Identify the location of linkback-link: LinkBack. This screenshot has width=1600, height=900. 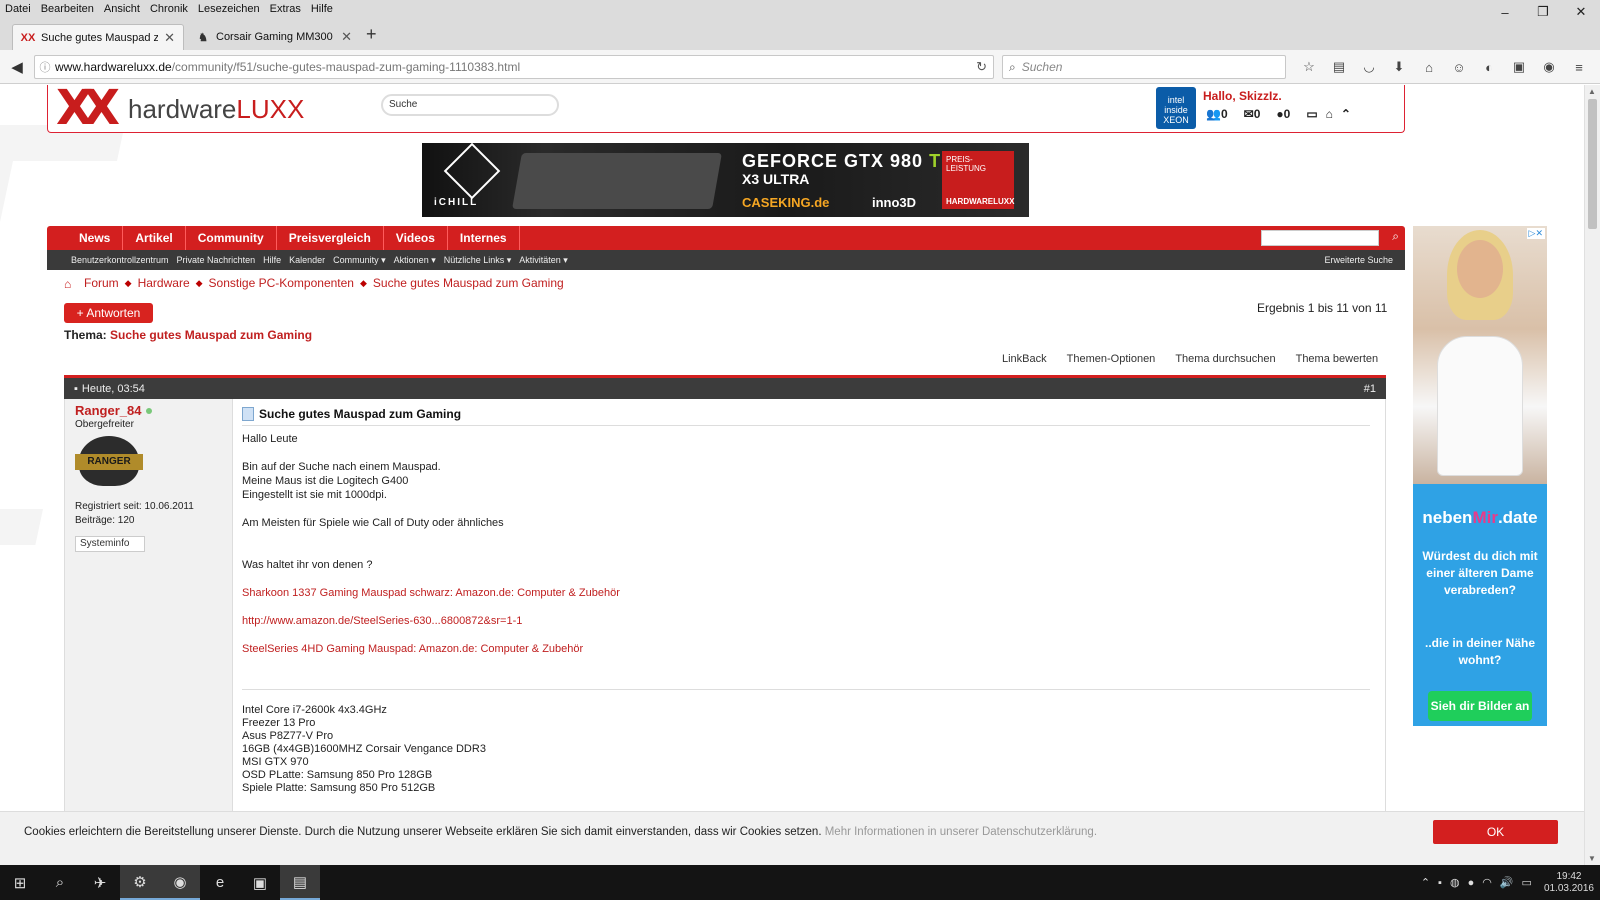
(1024, 359).